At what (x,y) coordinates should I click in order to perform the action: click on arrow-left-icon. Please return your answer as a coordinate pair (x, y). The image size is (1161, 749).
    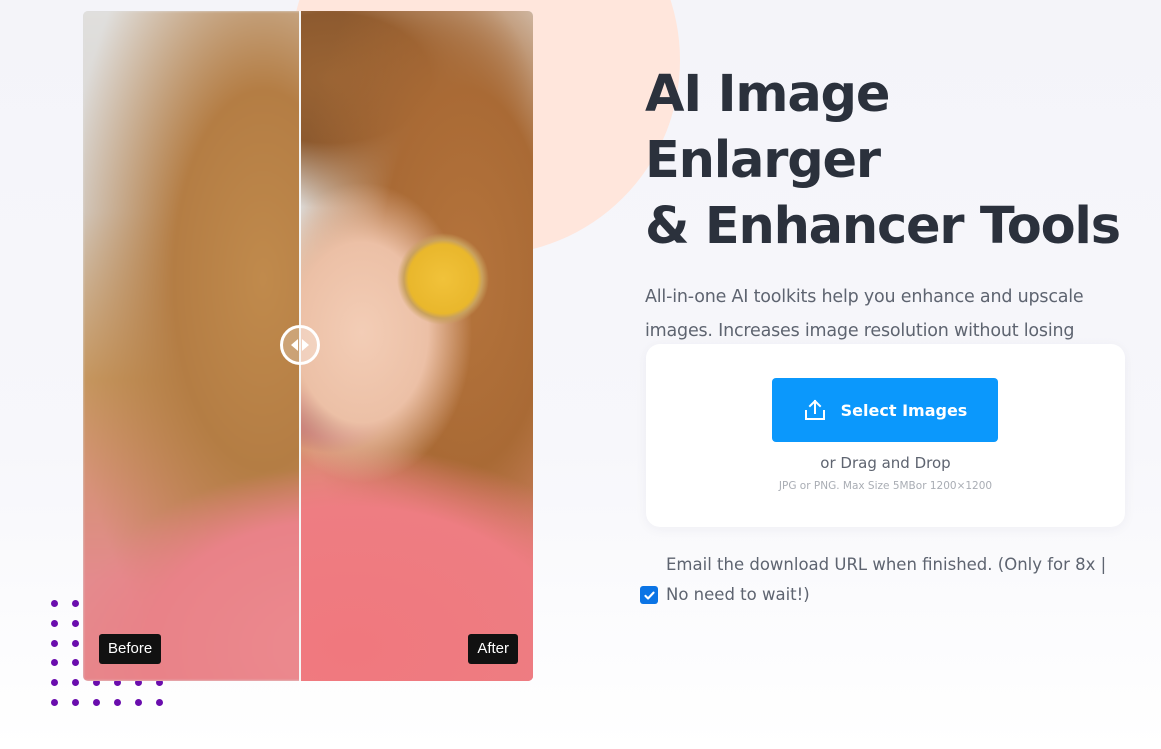
    Looking at the image, I should click on (294, 345).